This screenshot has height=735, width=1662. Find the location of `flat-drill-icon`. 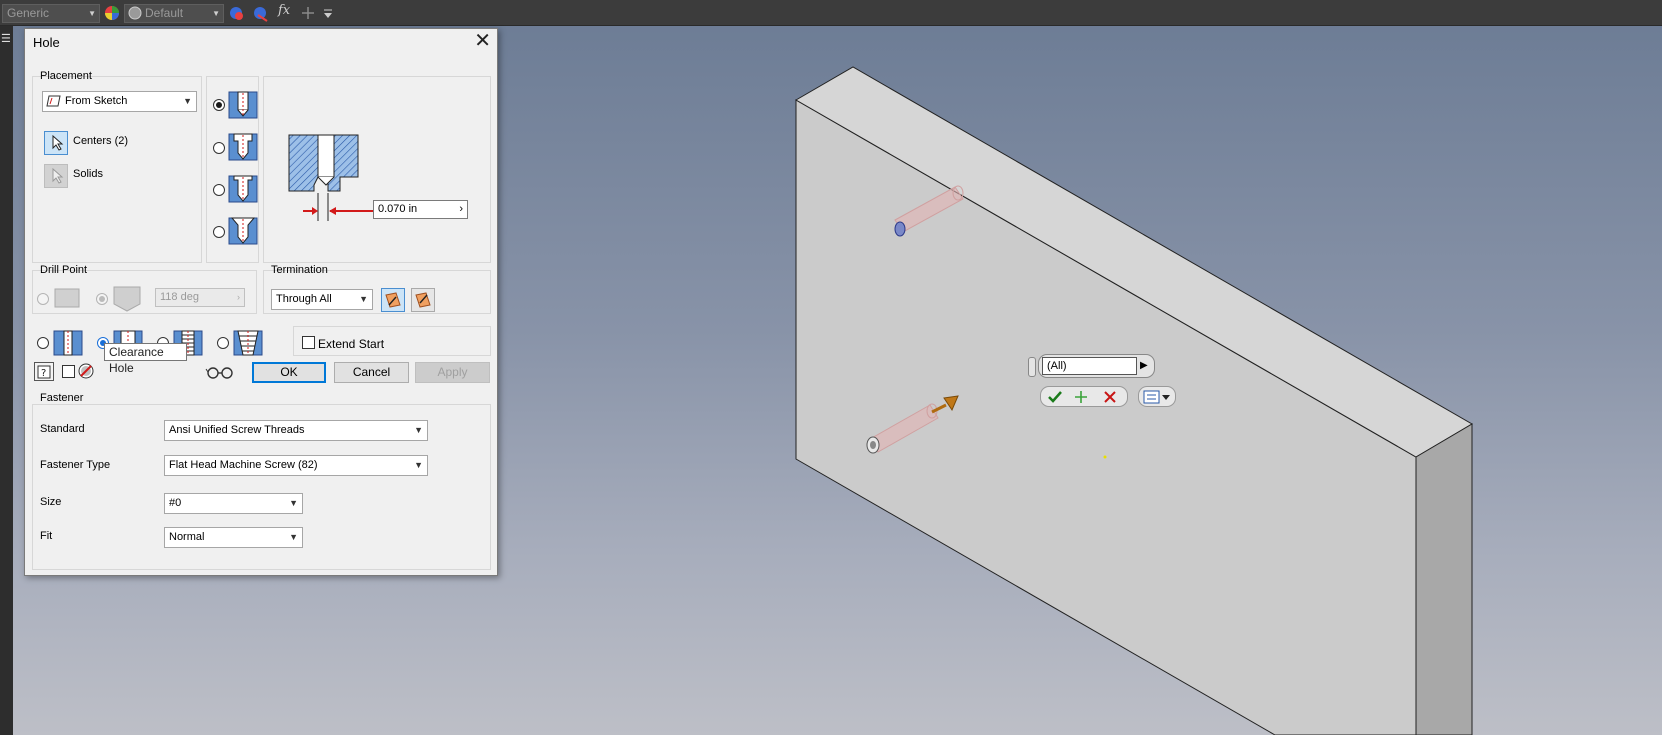

flat-drill-icon is located at coordinates (67, 298).